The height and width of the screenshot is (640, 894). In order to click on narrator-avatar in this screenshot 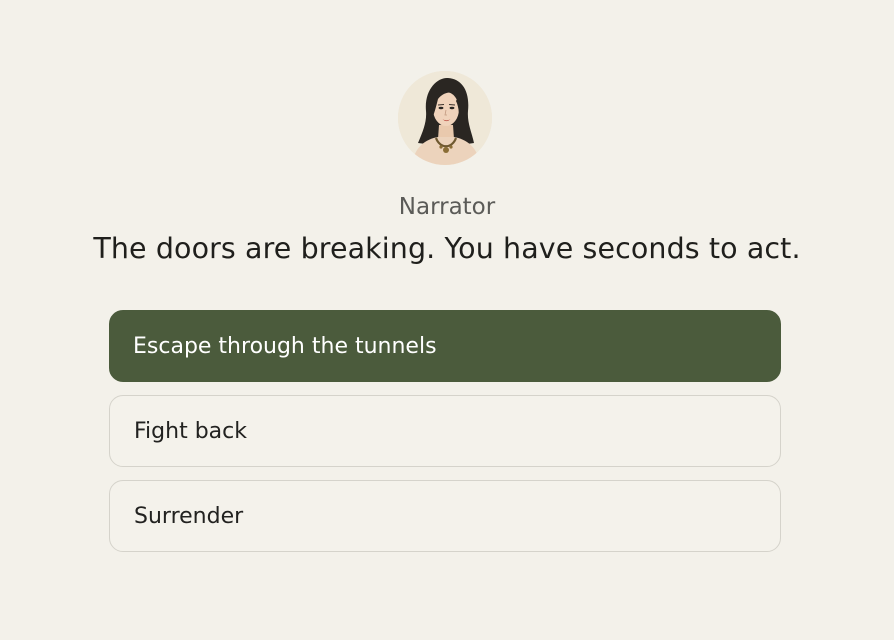, I will do `click(445, 118)`.